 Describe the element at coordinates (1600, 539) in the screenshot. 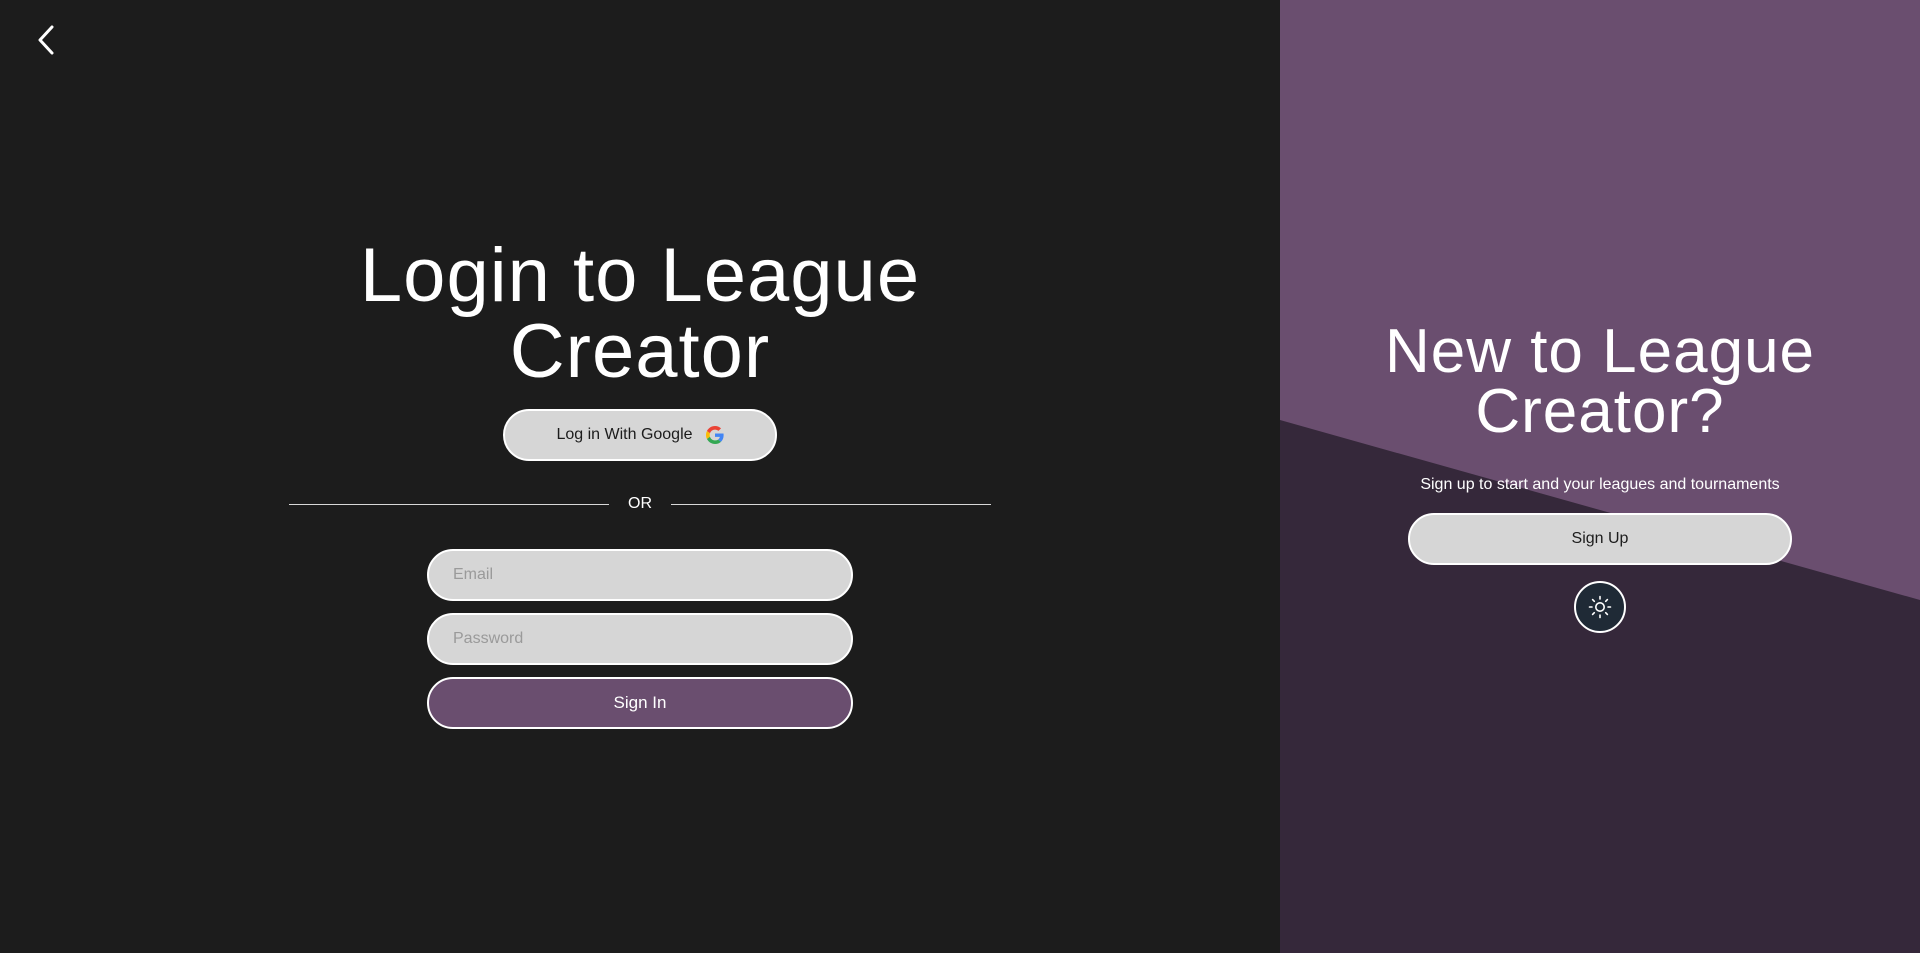

I see `sign-up-button: Sign Up` at that location.